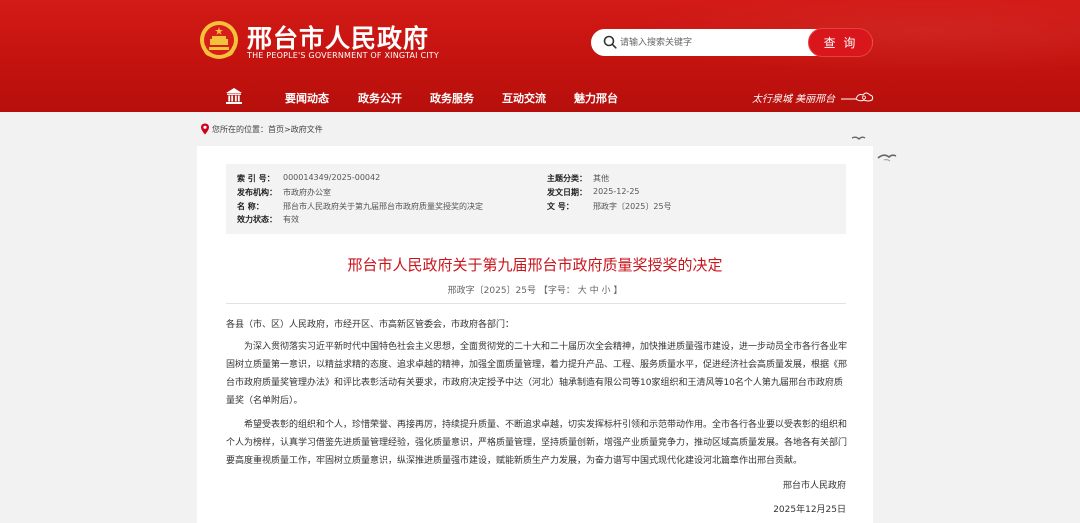 The image size is (1080, 523). What do you see at coordinates (257, 192) in the screenshot?
I see `meta-org-label: 发布机构：` at bounding box center [257, 192].